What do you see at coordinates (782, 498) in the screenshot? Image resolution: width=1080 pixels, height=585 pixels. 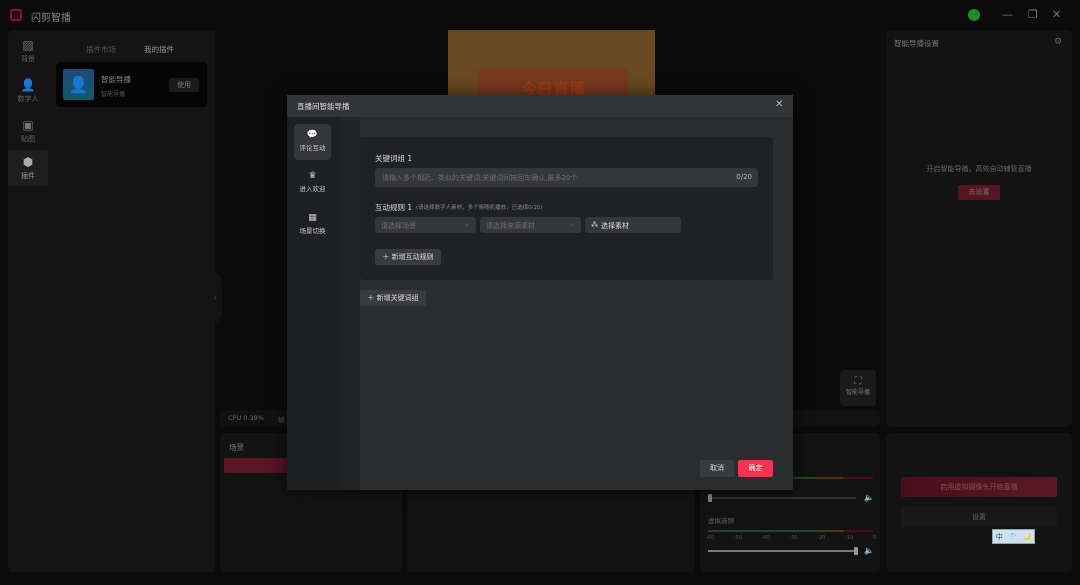 I see `mic-volume-slider` at bounding box center [782, 498].